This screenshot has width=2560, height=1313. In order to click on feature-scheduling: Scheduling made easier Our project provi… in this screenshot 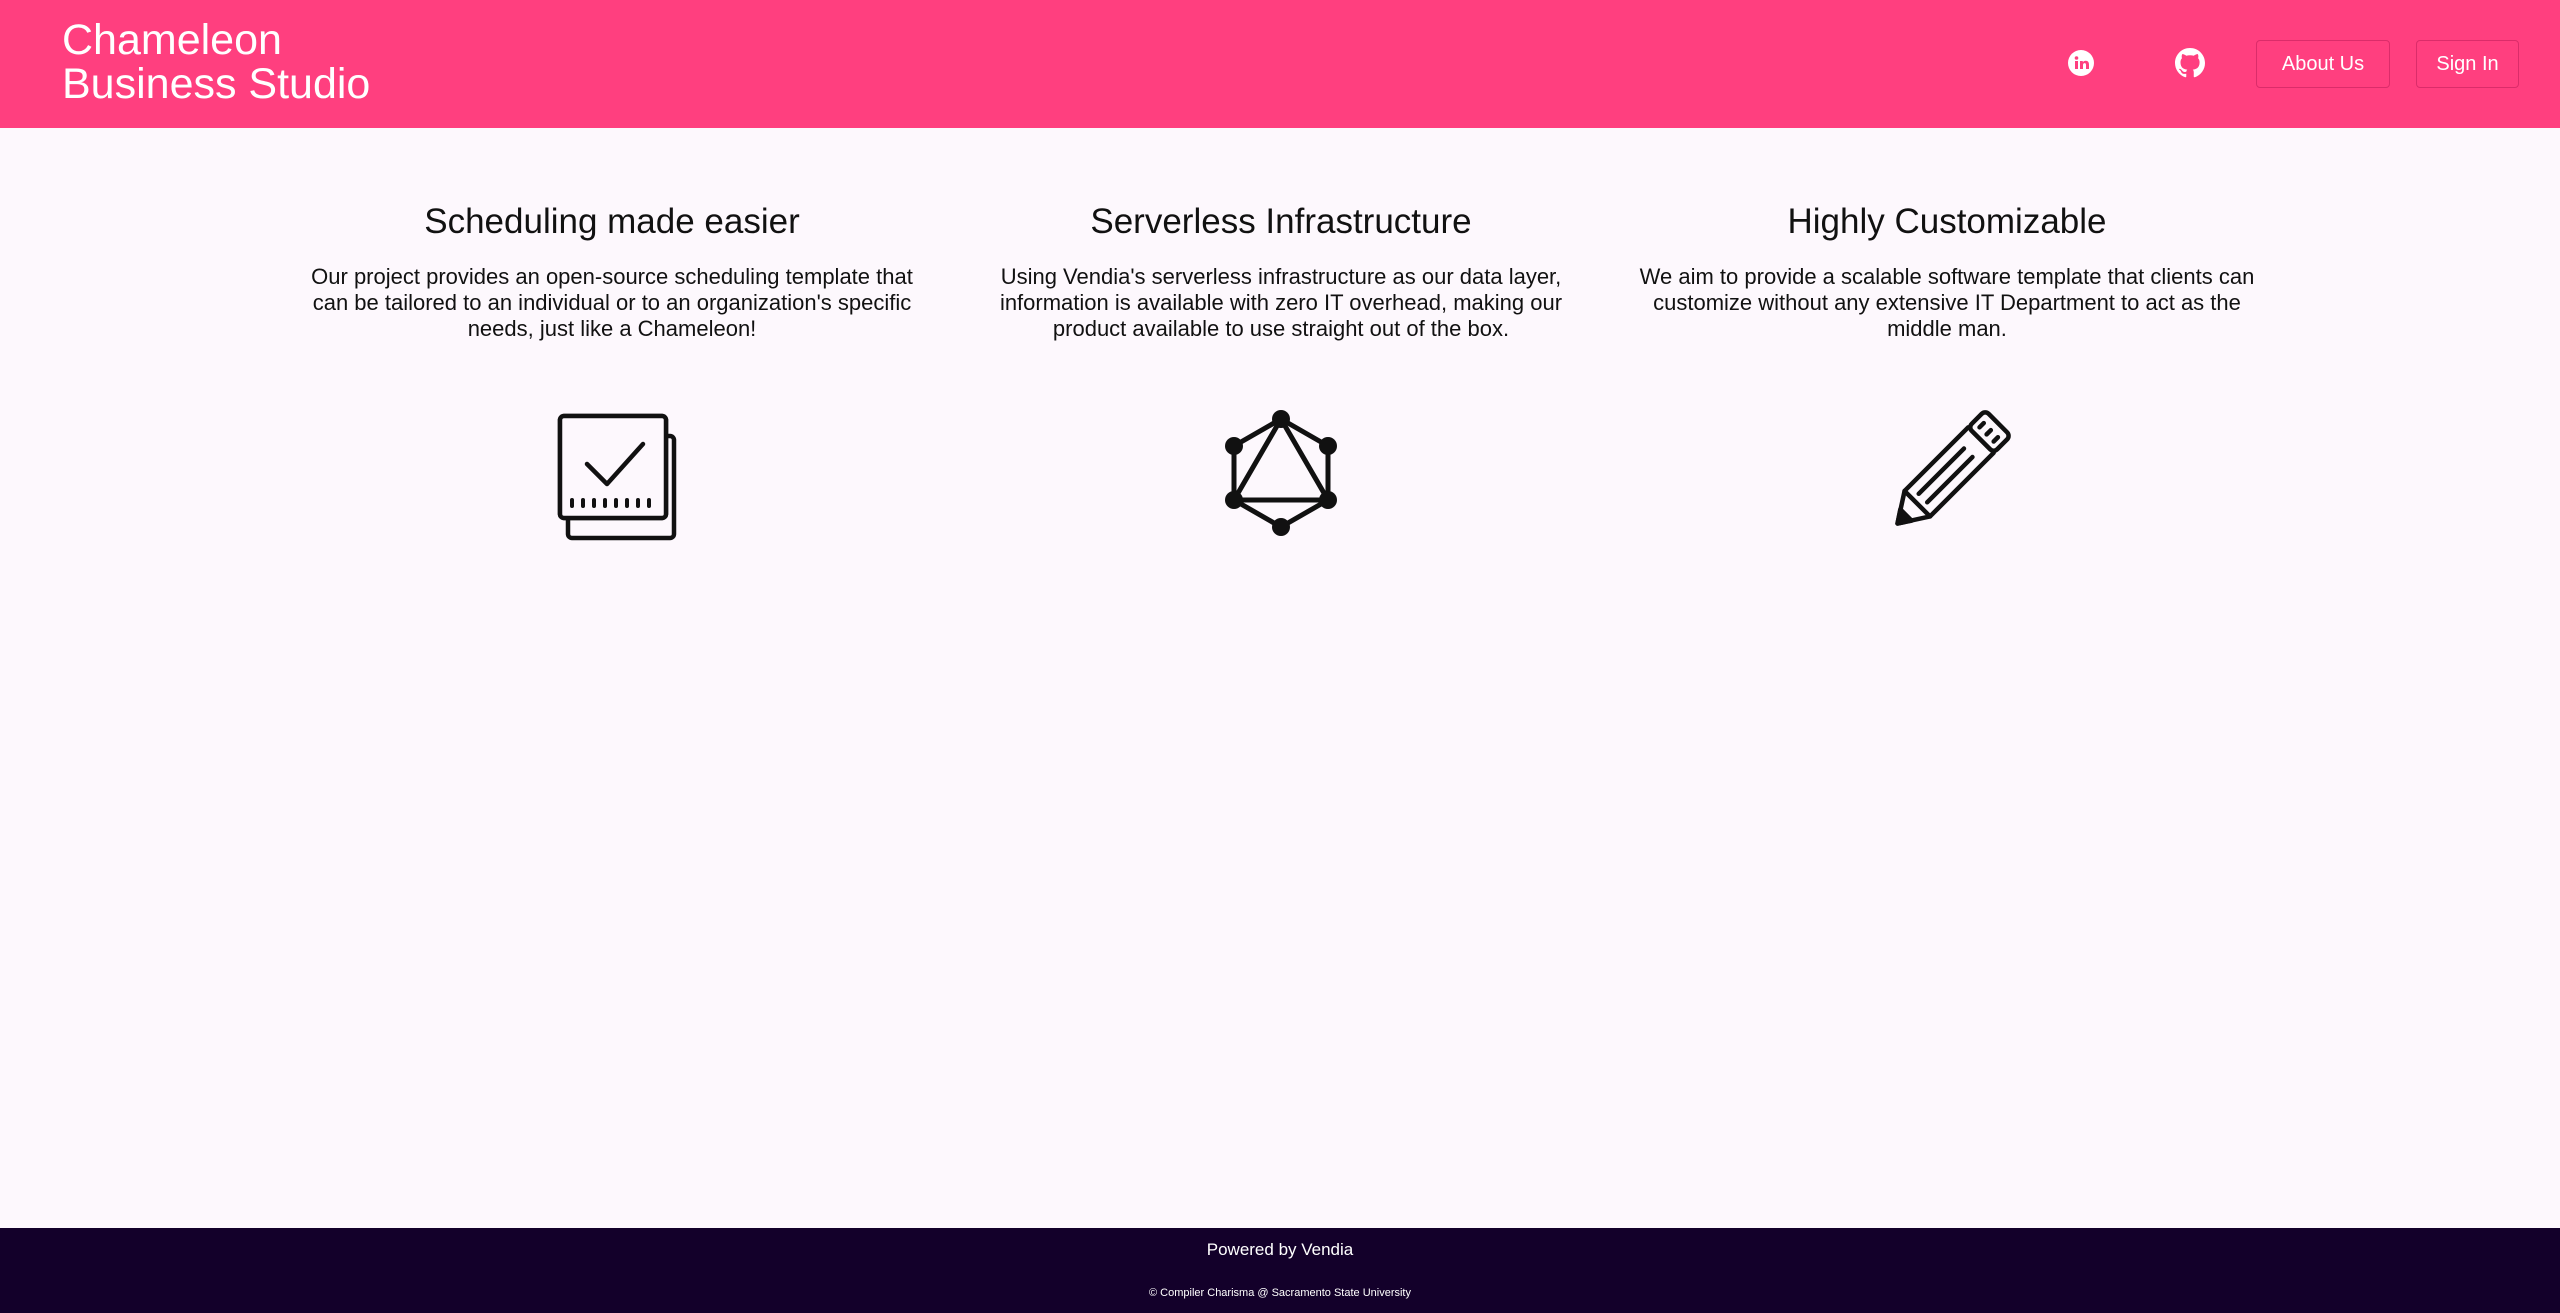, I will do `click(612, 368)`.